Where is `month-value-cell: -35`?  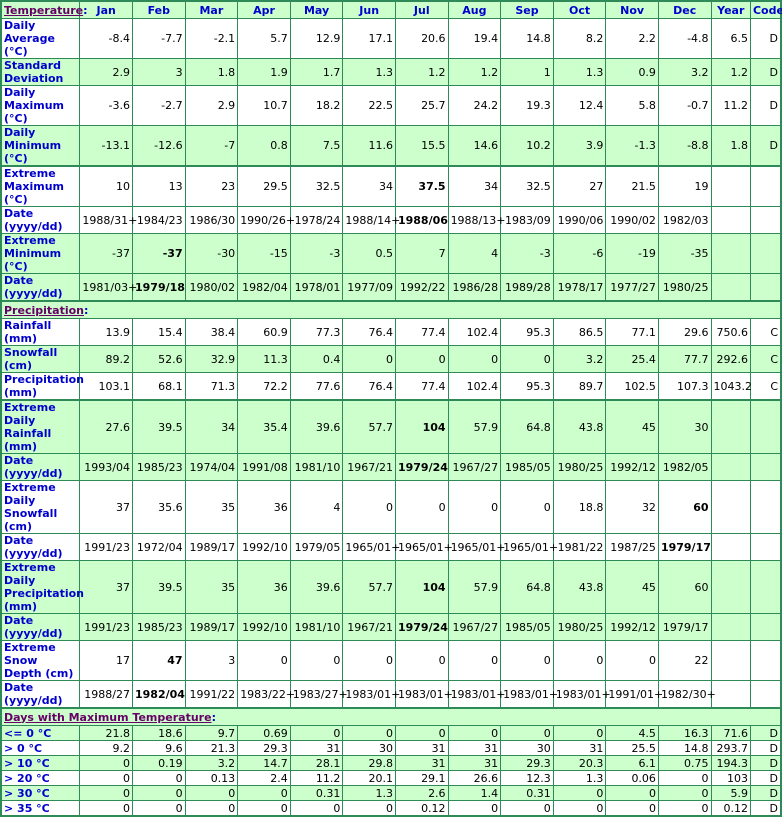
month-value-cell: -35 is located at coordinates (684, 253).